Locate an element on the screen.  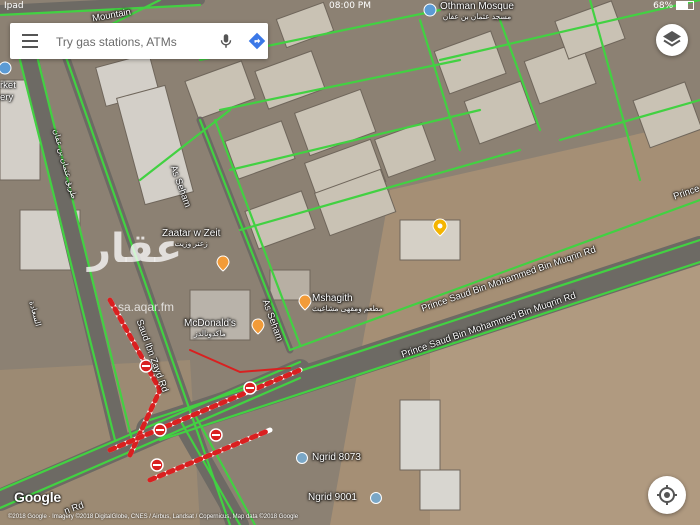
clock: 08:00 PM is located at coordinates (350, 6).